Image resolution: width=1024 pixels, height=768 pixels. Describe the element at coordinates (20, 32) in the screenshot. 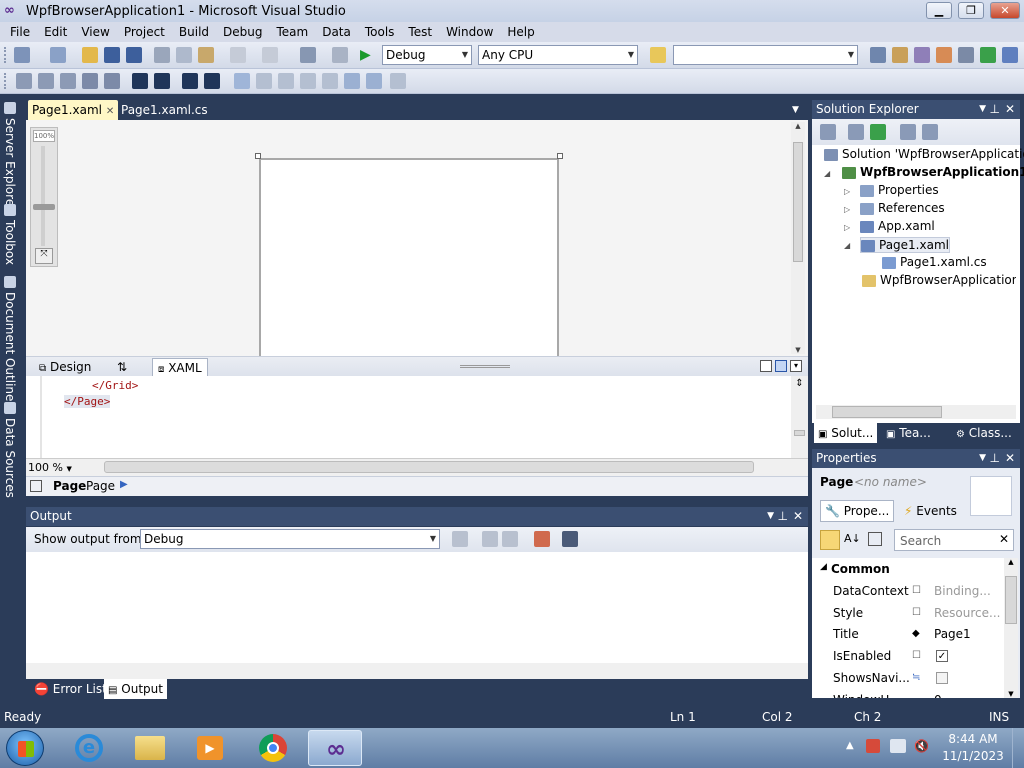

I see `menu-file: File` at that location.